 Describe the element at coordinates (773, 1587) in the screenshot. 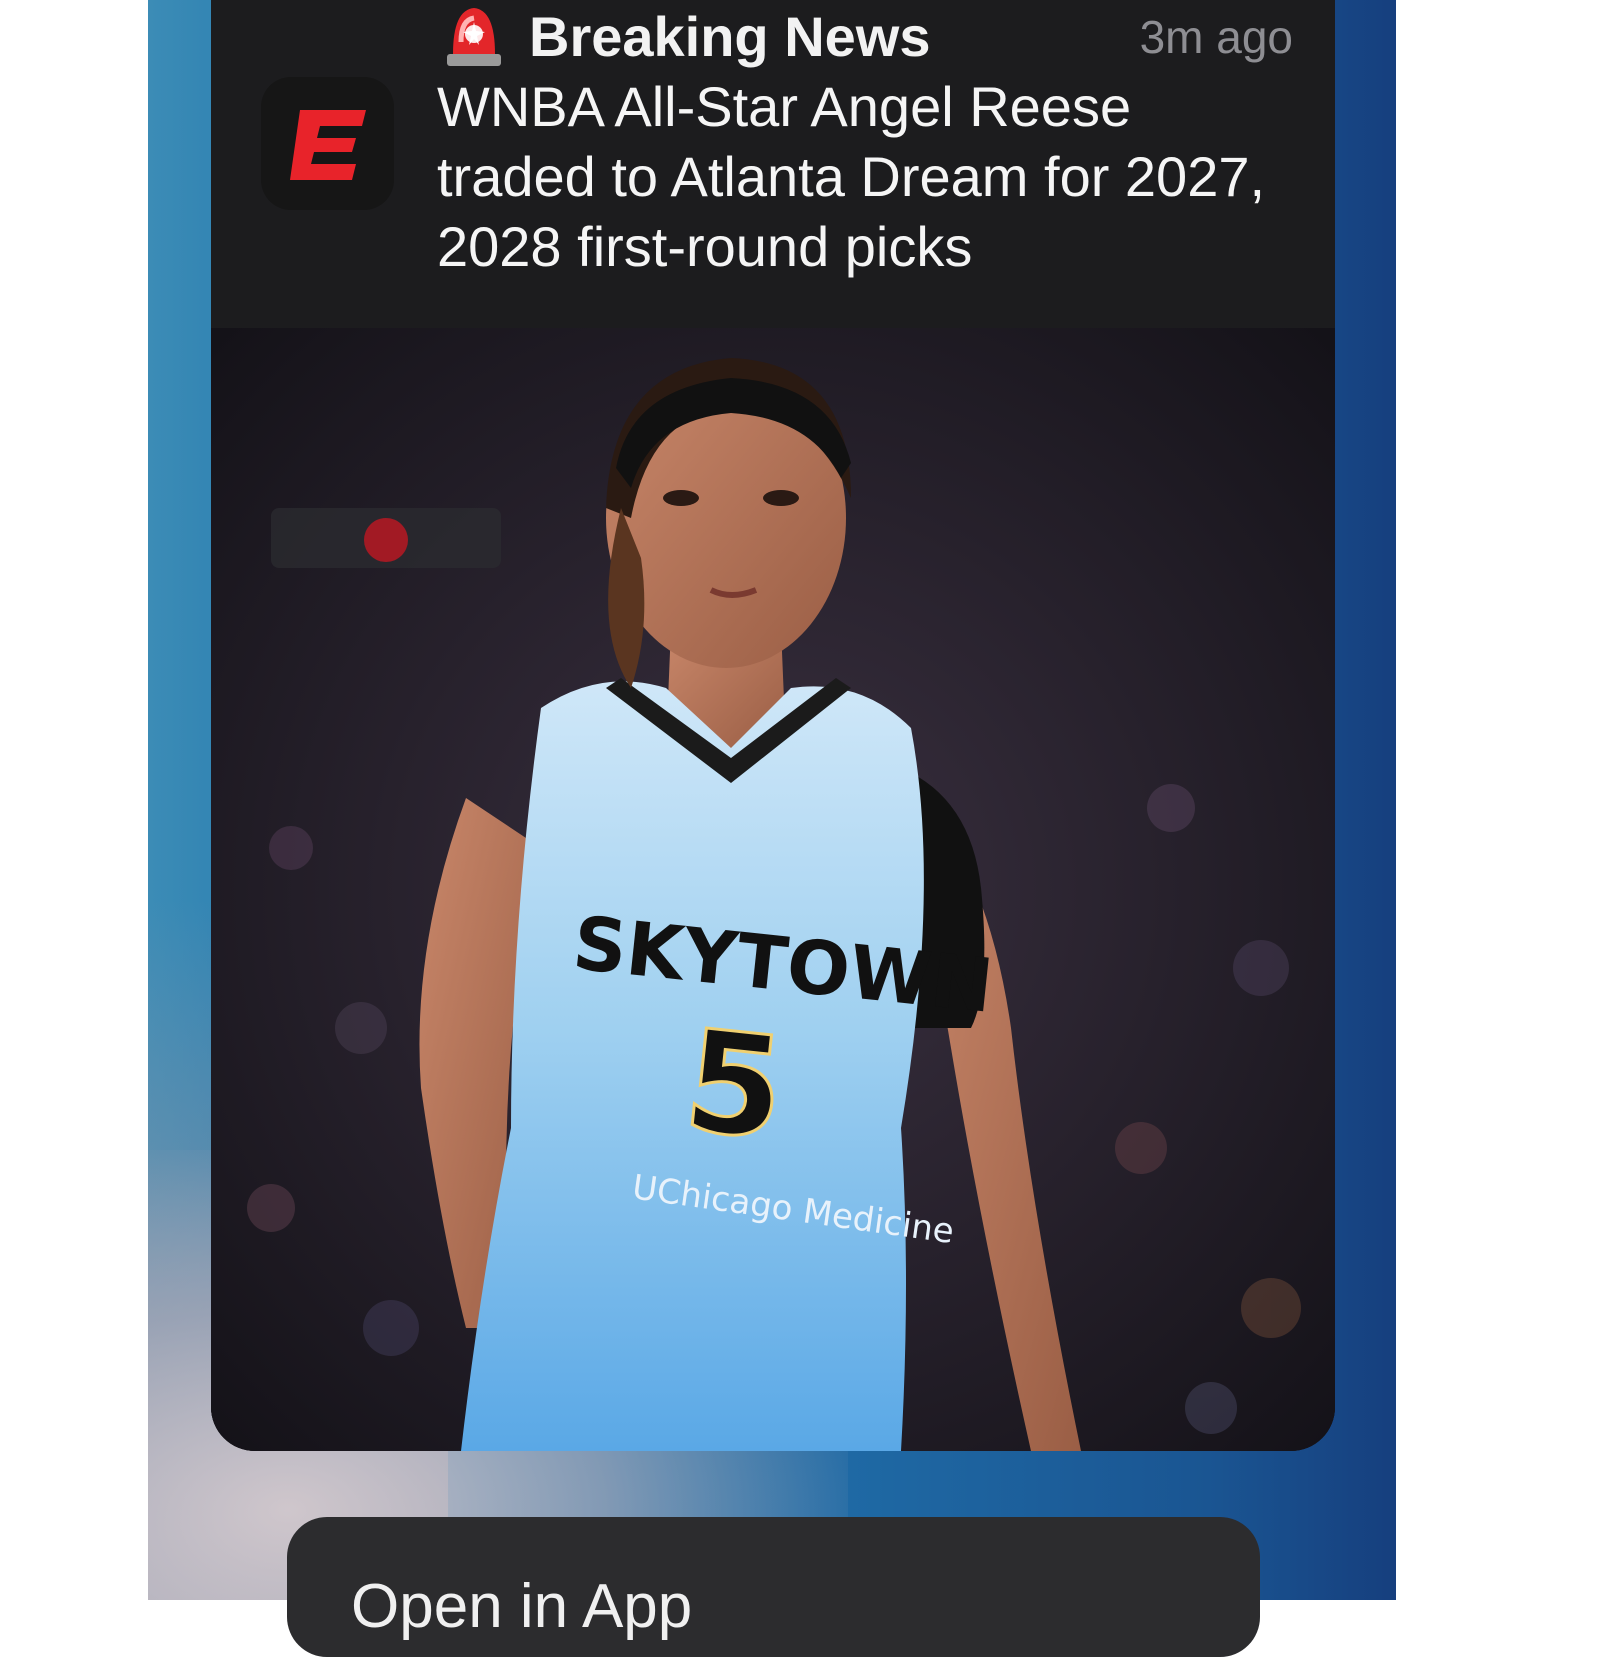

I see `open-in-app-button: Open in App` at that location.